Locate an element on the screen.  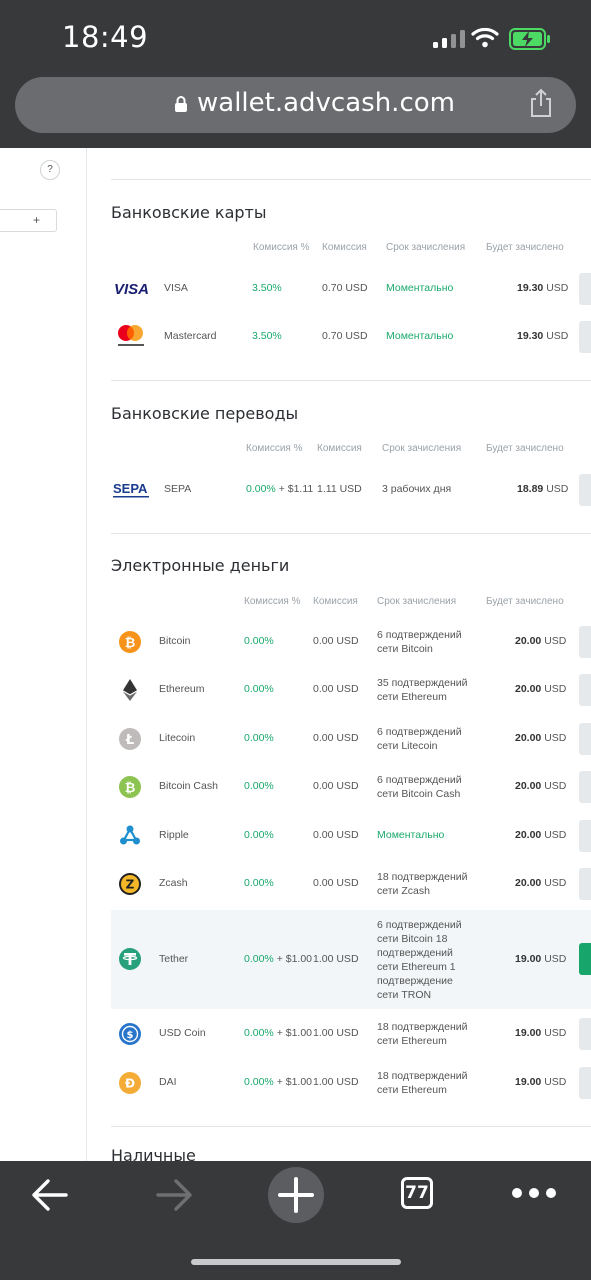
help-button: ? is located at coordinates (50, 170).